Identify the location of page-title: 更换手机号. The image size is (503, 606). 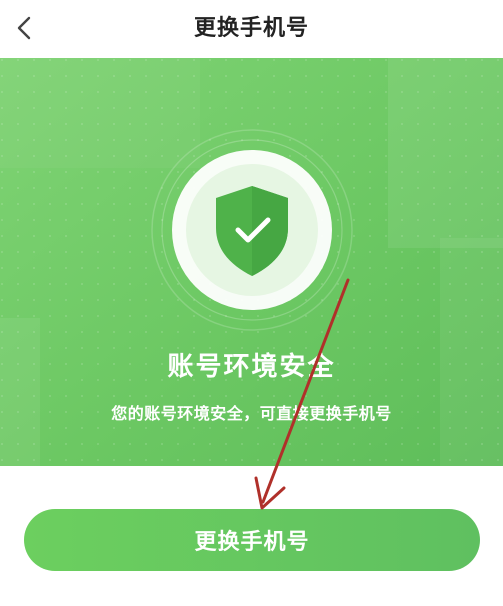
(251, 28).